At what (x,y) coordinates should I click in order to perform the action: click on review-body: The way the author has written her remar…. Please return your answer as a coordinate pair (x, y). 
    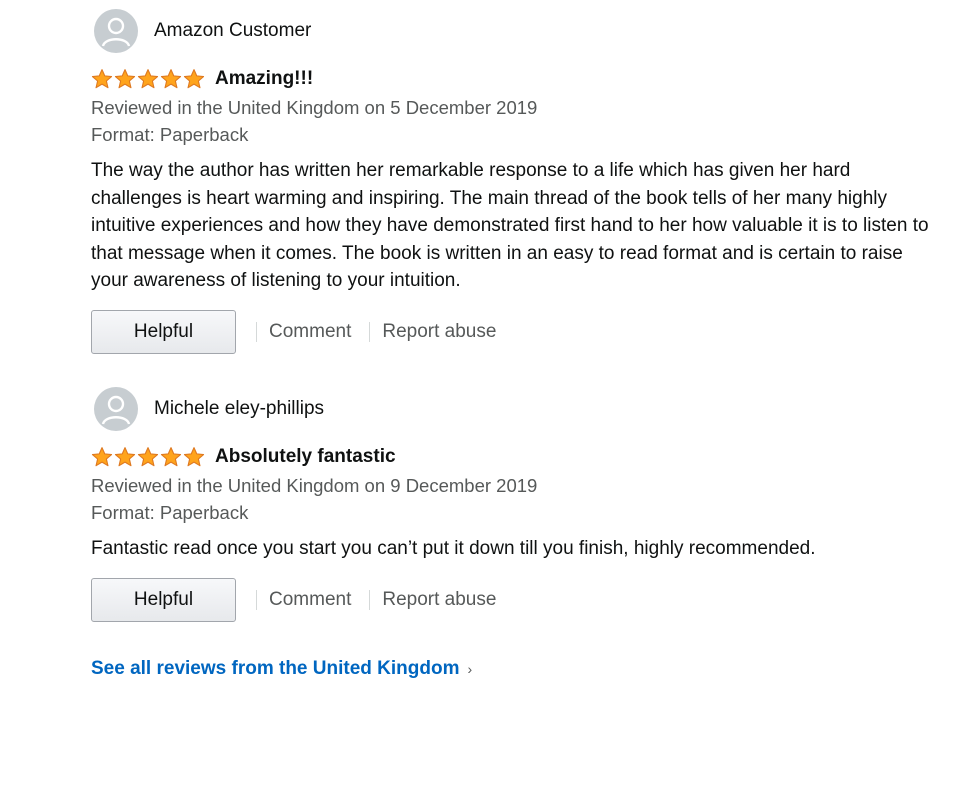
    Looking at the image, I should click on (510, 225).